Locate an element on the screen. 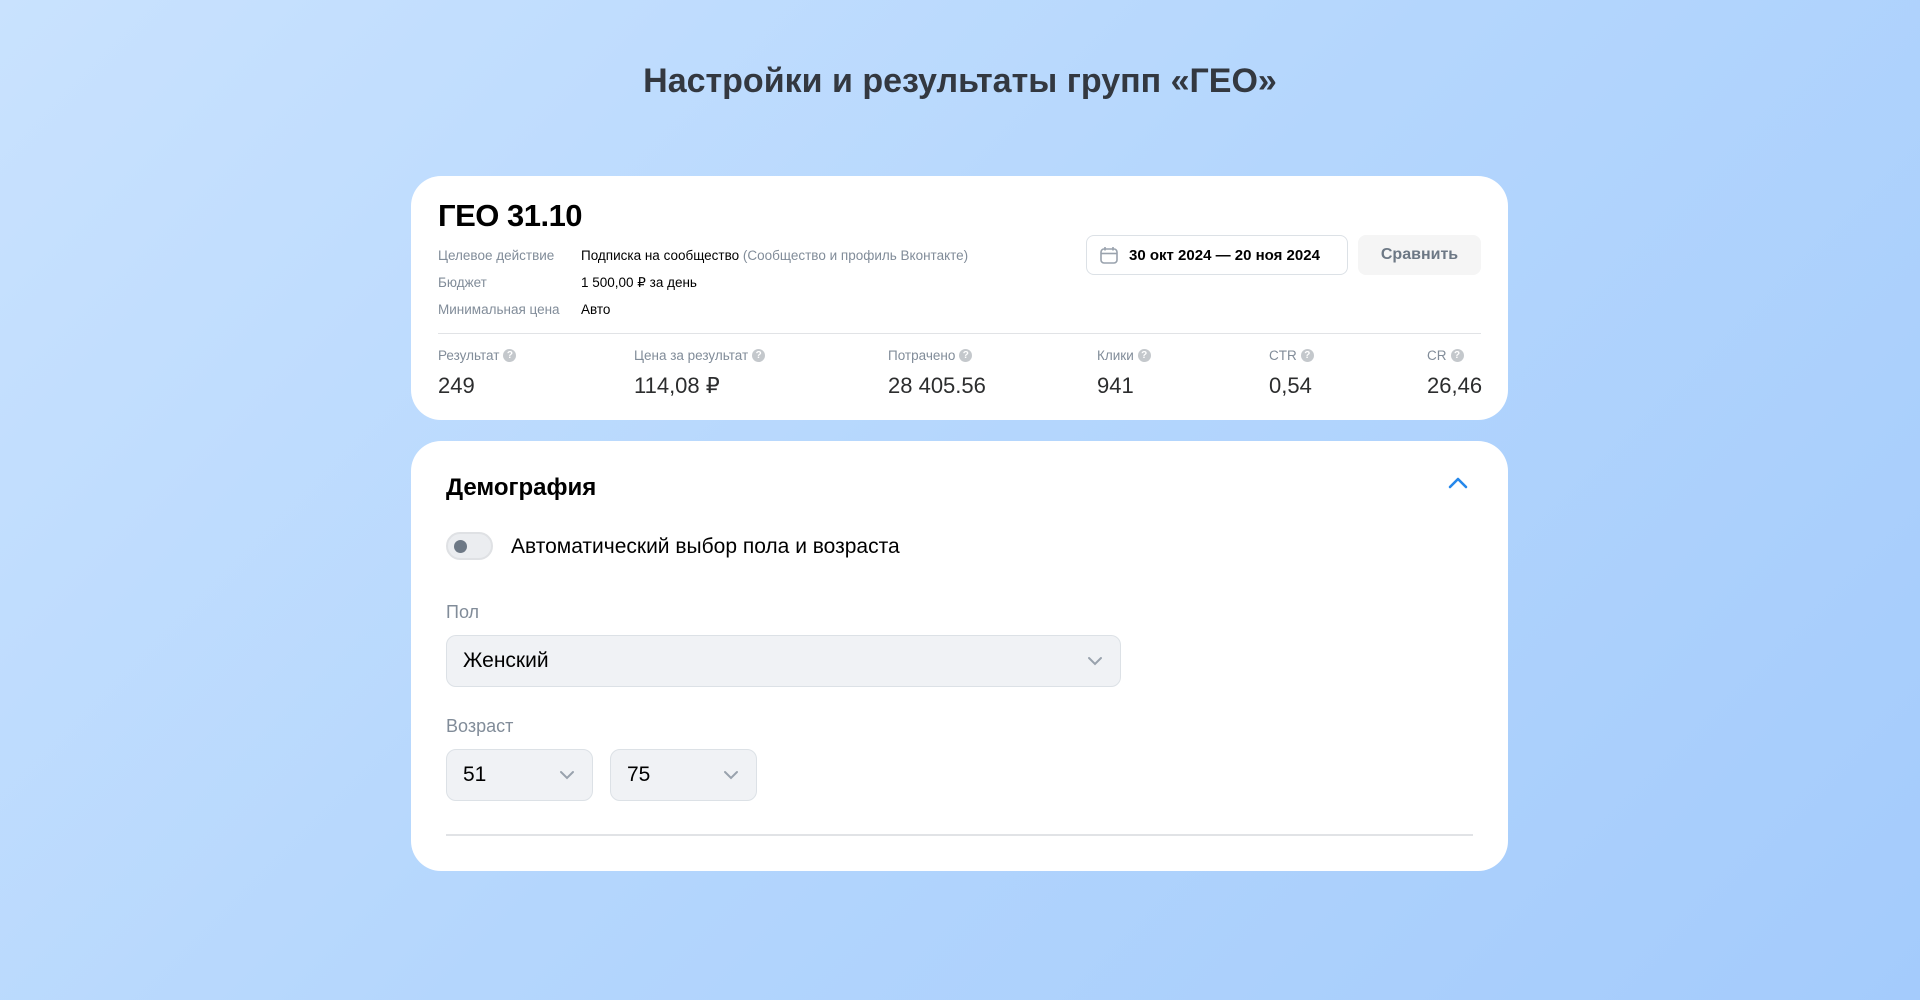 Image resolution: width=1920 pixels, height=1000 pixels. auto-demography-label: Автоматический выбор пола и возраста is located at coordinates (705, 546).